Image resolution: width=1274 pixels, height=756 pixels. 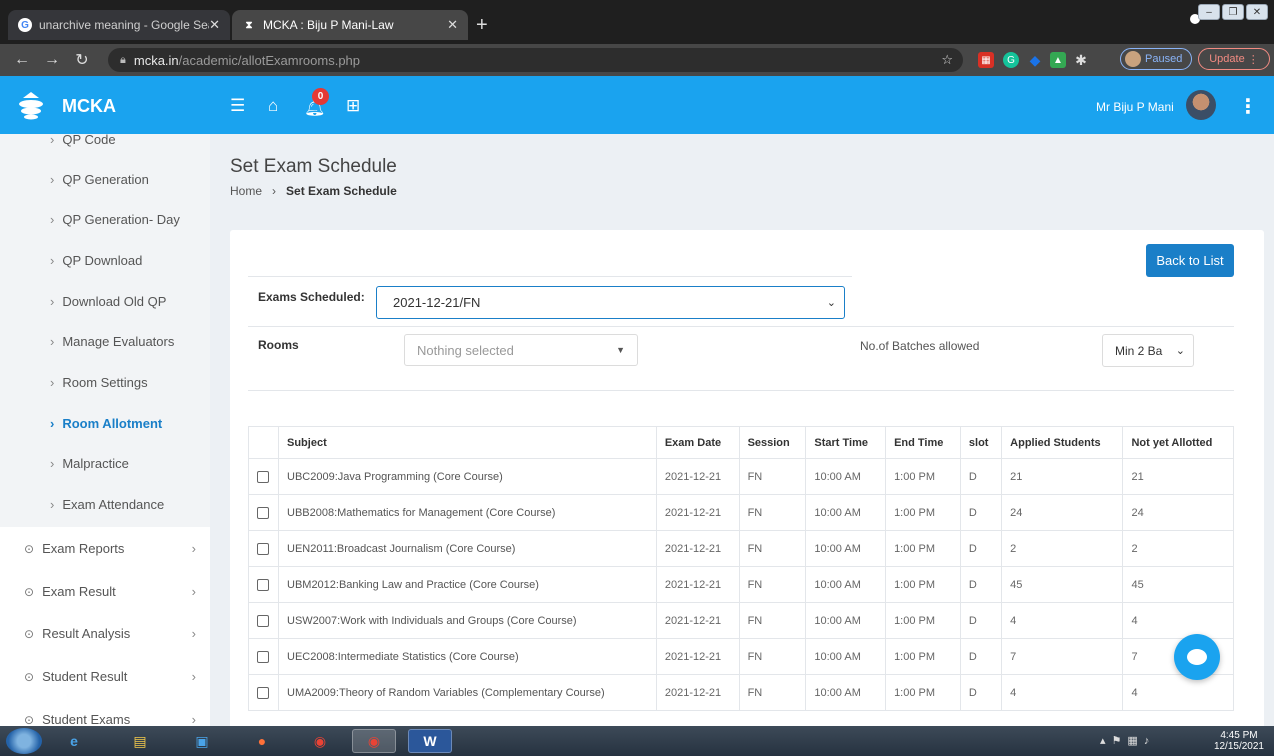 What do you see at coordinates (1135, 107) in the screenshot?
I see `user-name: Mr Biju P Mani` at bounding box center [1135, 107].